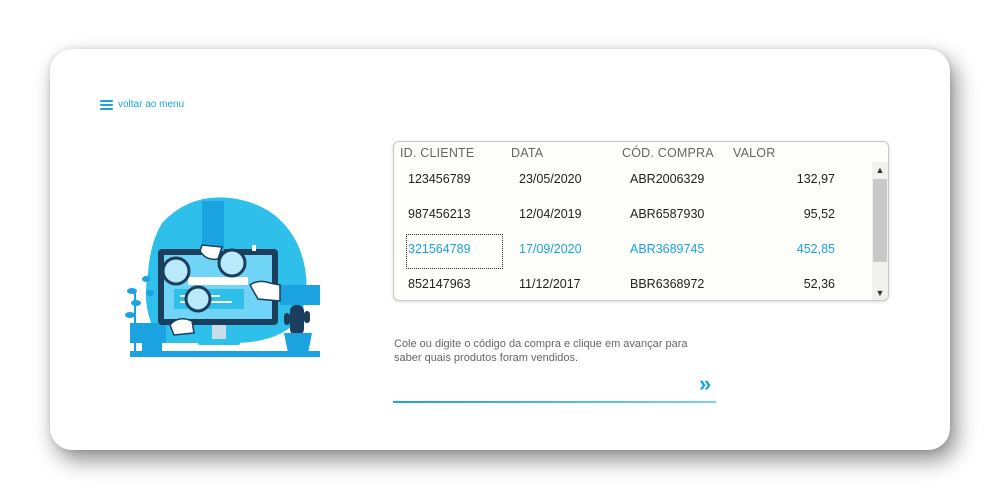 The height and width of the screenshot is (500, 1000). Describe the element at coordinates (554, 402) in the screenshot. I see `input-underline` at that location.